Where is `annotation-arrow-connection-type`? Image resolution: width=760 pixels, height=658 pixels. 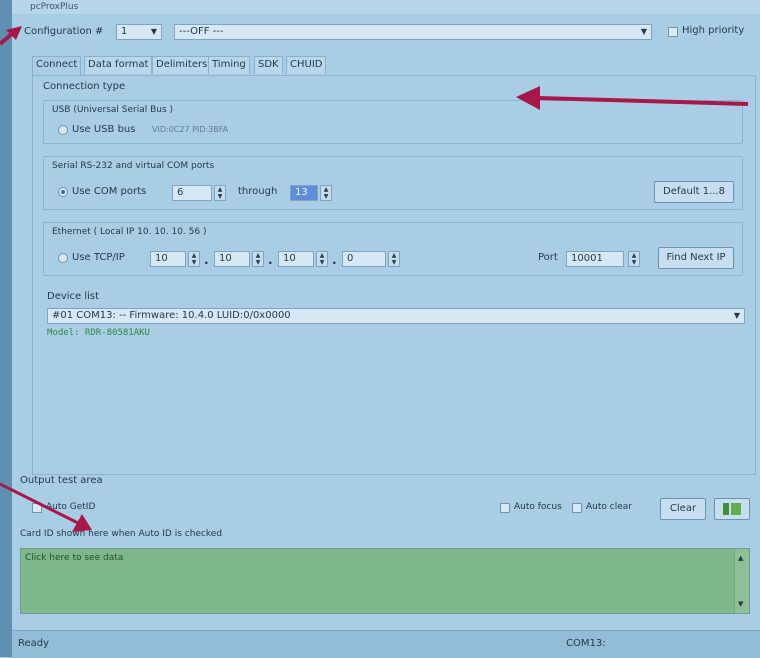
annotation-arrow-connection-type is located at coordinates (632, 98).